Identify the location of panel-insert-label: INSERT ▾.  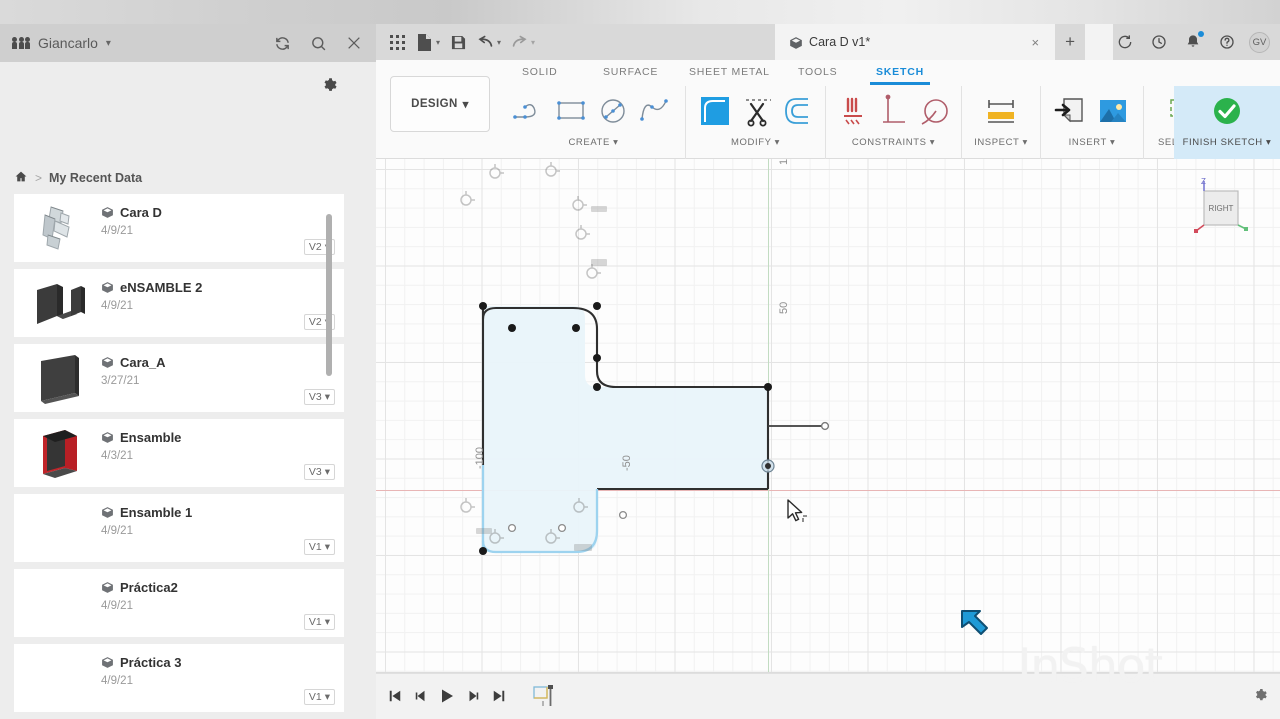
(1092, 142).